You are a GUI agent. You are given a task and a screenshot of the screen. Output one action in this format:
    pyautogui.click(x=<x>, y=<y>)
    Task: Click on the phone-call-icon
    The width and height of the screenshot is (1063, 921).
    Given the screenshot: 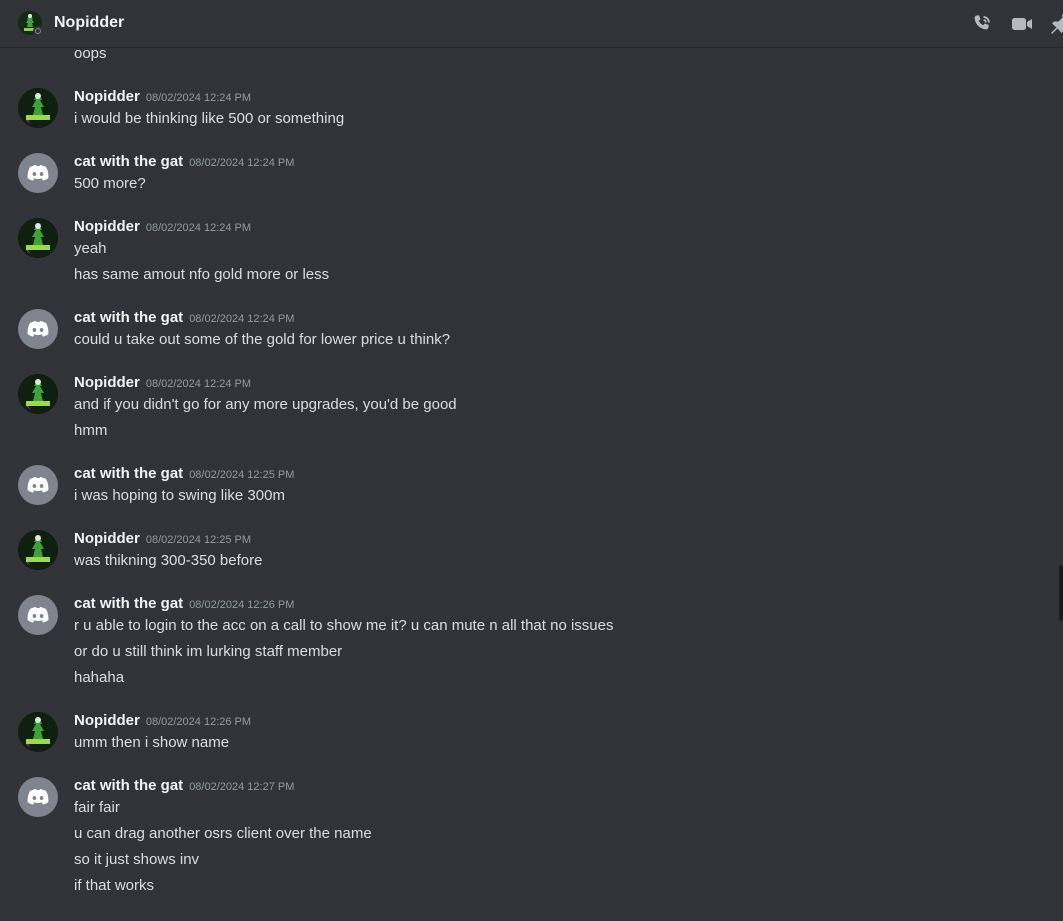 What is the action you would take?
    pyautogui.click(x=982, y=24)
    